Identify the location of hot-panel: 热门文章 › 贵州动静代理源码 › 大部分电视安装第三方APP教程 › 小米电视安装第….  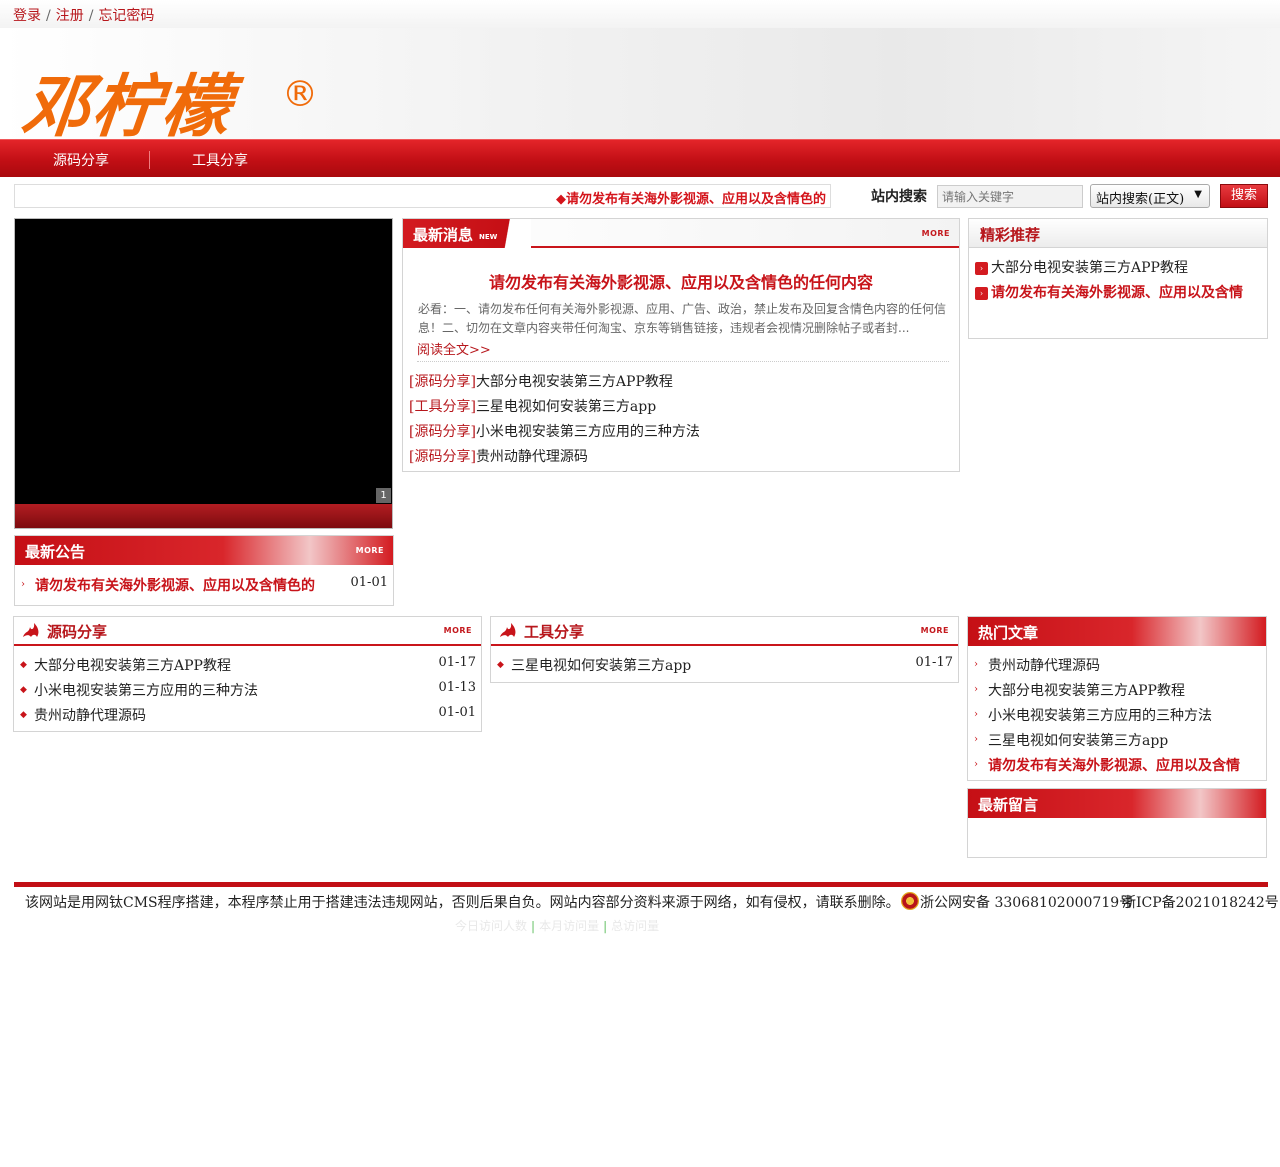
(1117, 698).